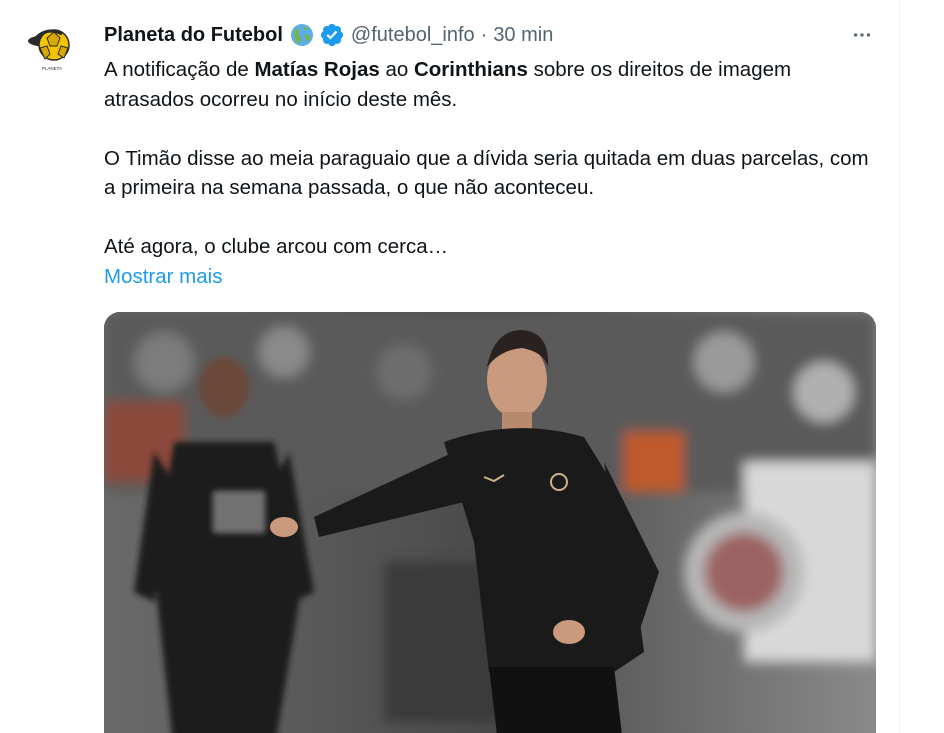 The image size is (944, 733). What do you see at coordinates (470, 69) in the screenshot?
I see `bold-club-name: Corinthians` at bounding box center [470, 69].